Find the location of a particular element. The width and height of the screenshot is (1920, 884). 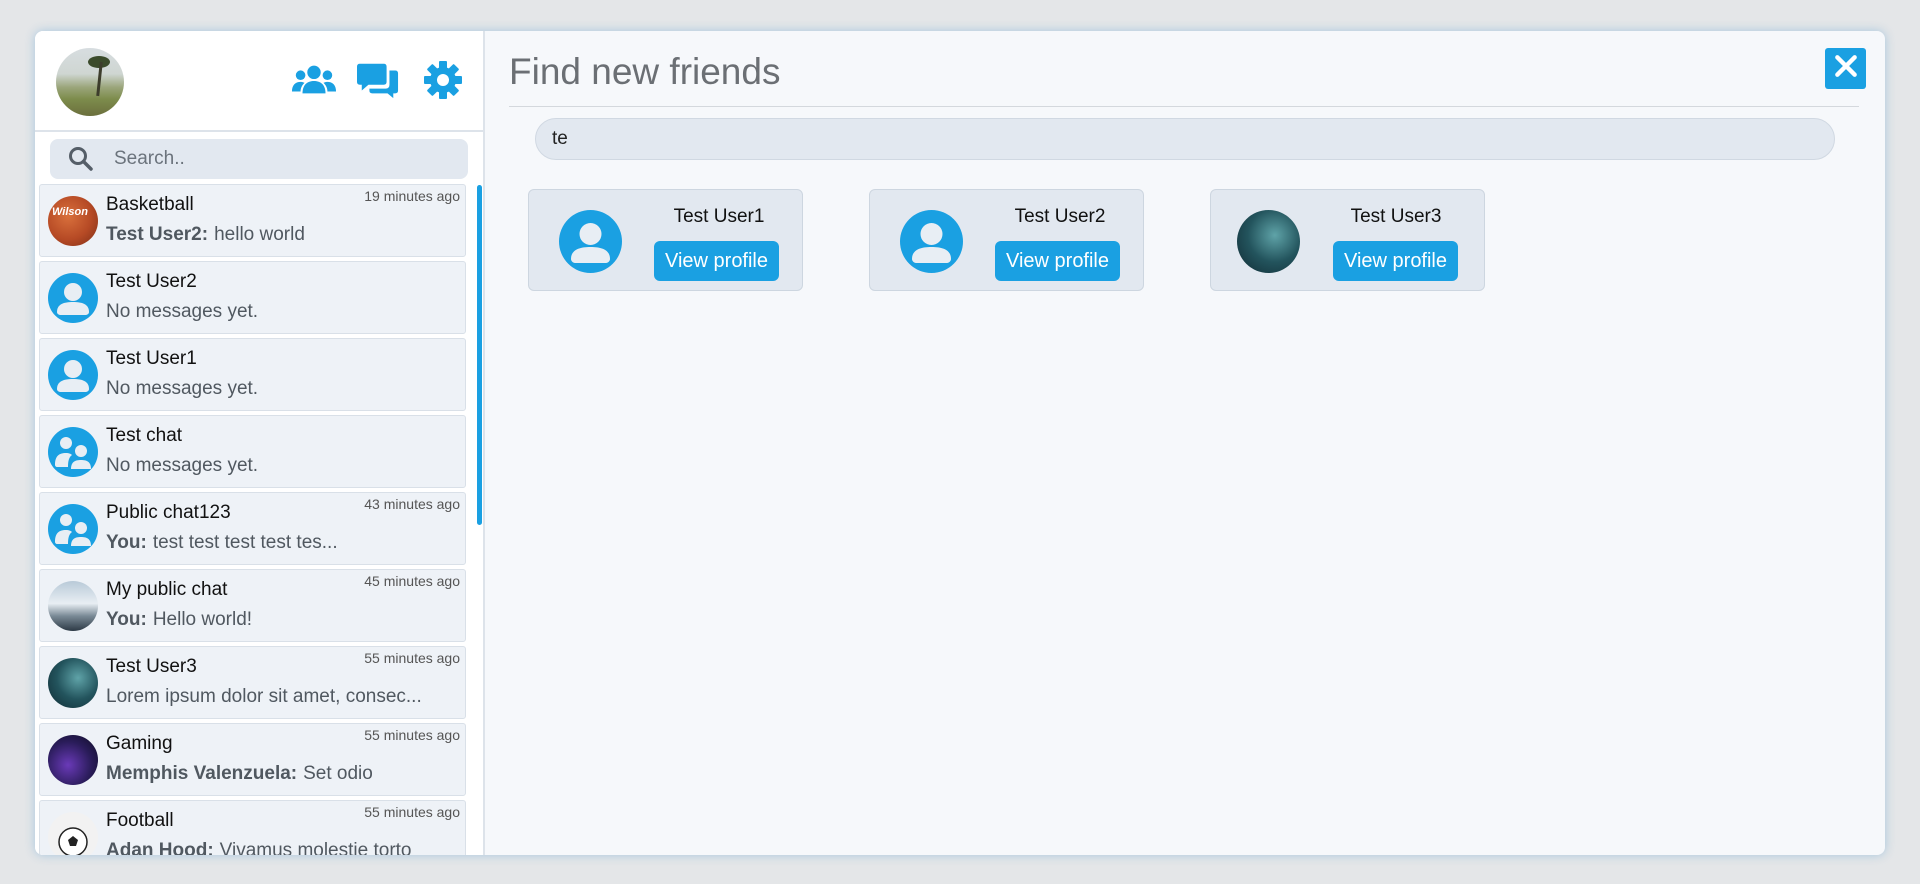

friend-name: Test User2 is located at coordinates (1060, 216).